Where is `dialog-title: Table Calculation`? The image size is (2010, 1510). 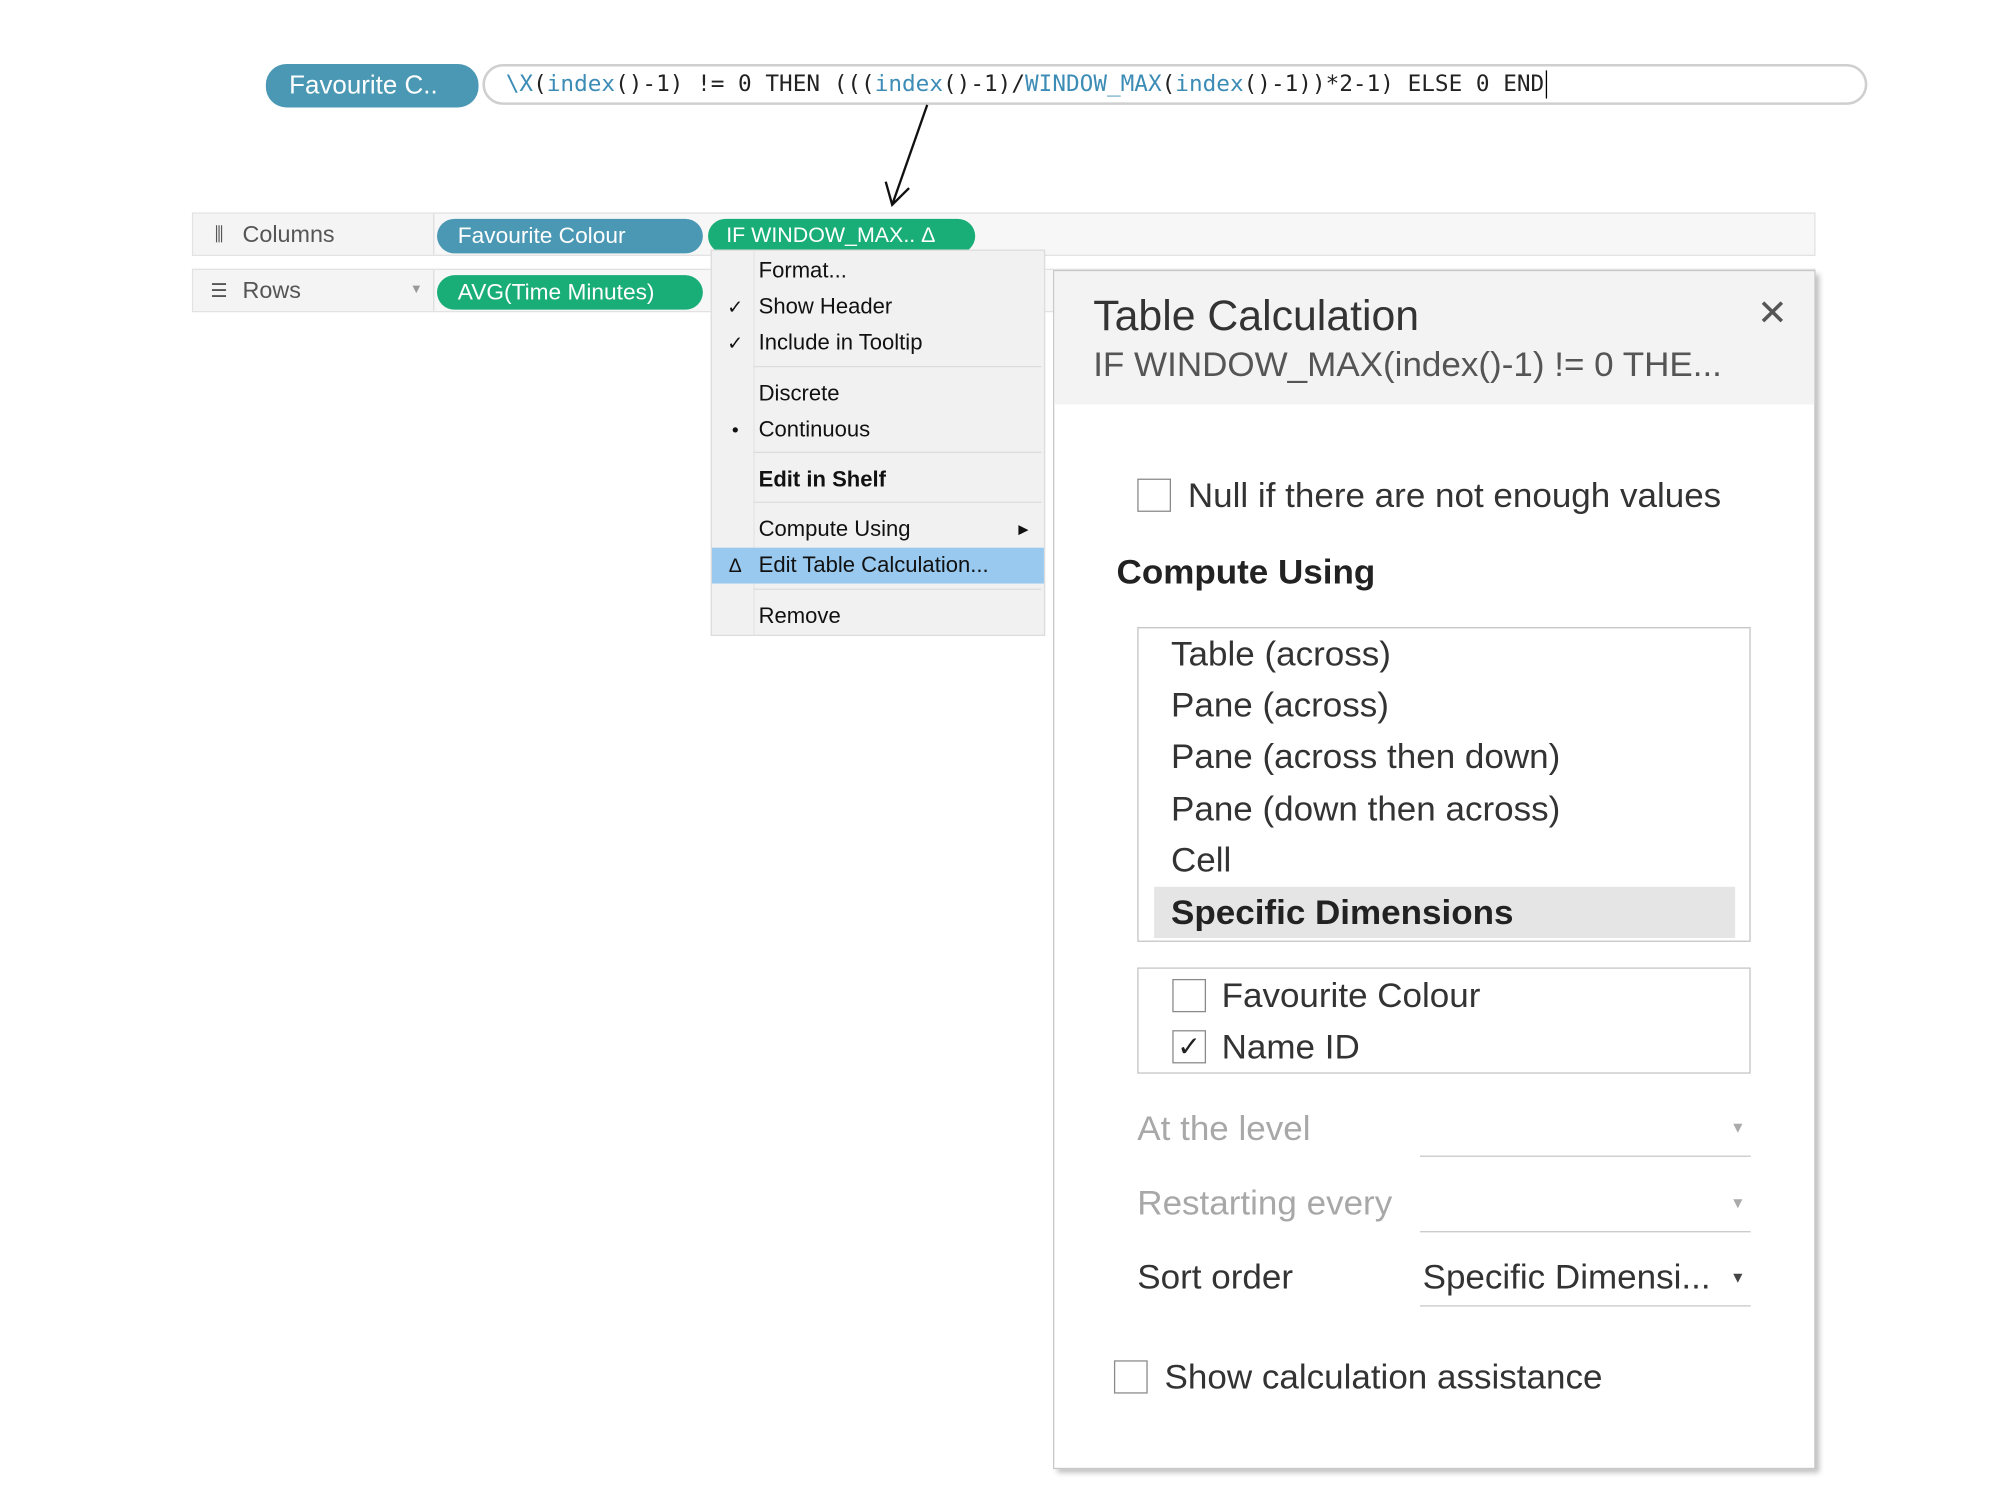
dialog-title: Table Calculation is located at coordinates (1256, 315).